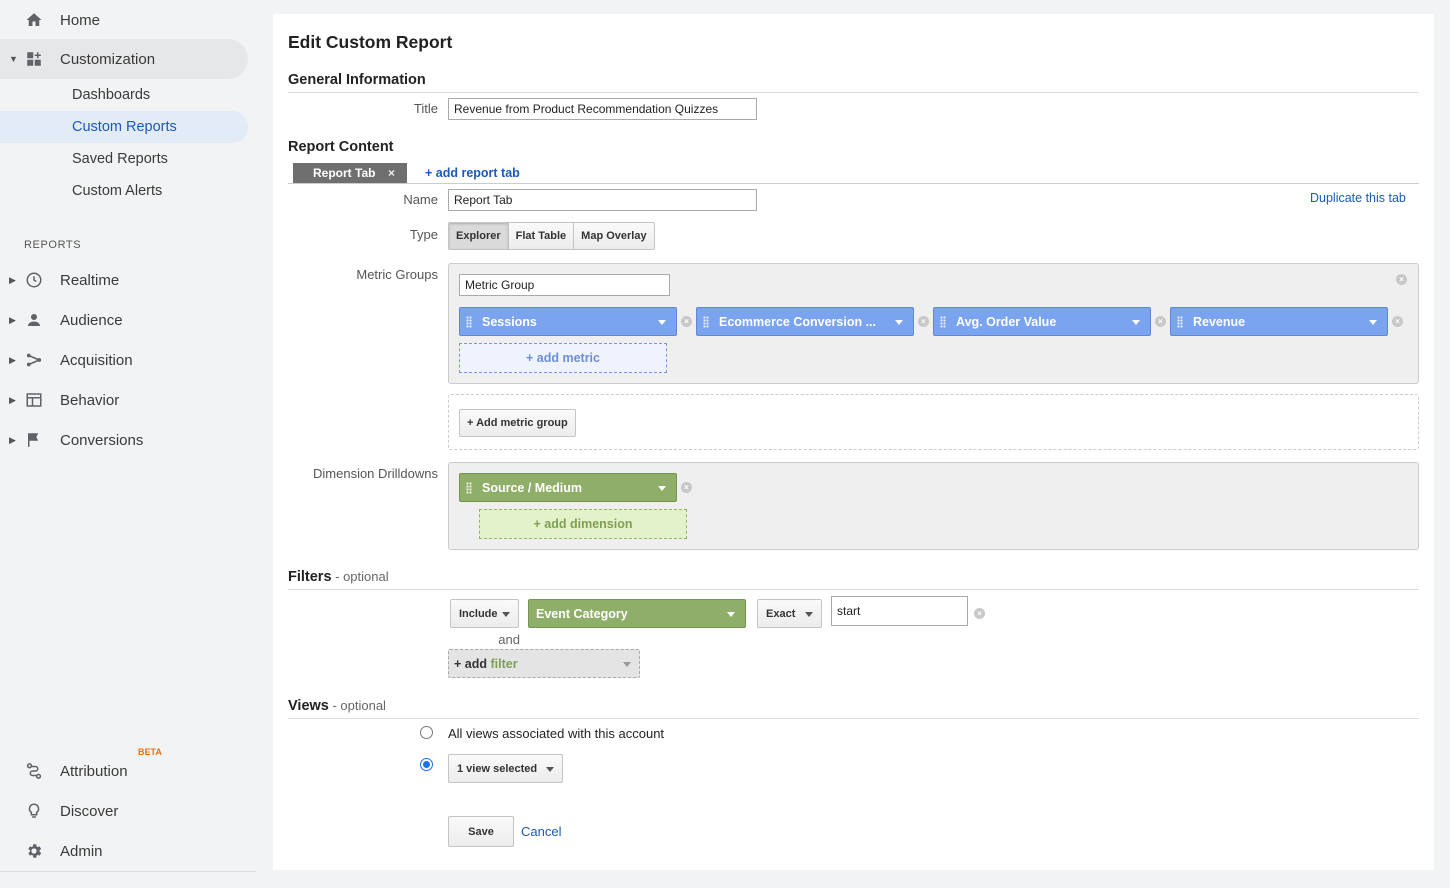 The height and width of the screenshot is (888, 1450). What do you see at coordinates (124, 320) in the screenshot?
I see `nav-audience: ▶ Audience` at bounding box center [124, 320].